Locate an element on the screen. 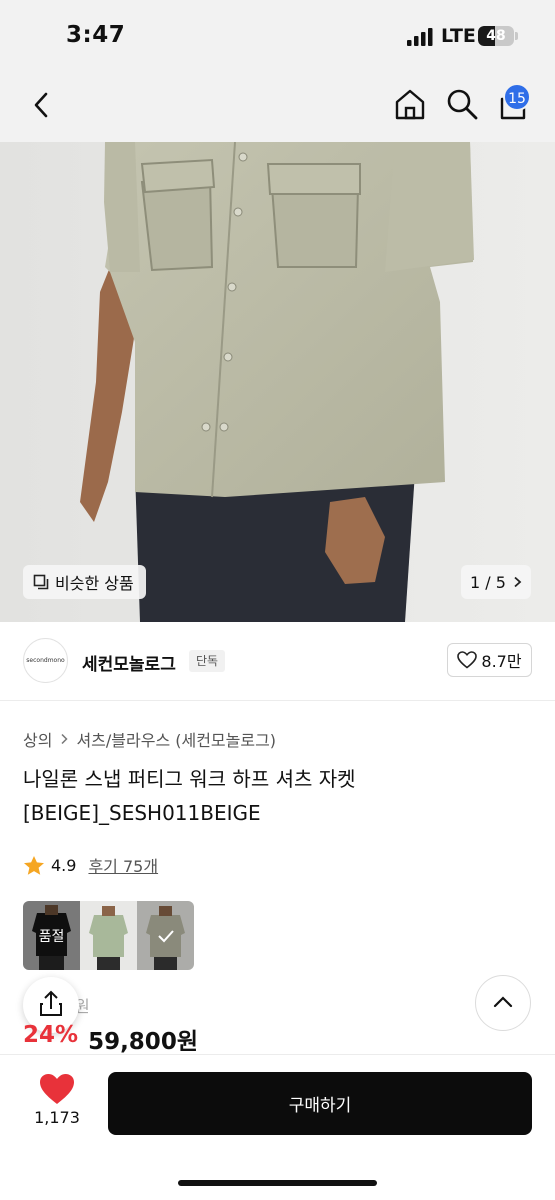  buy-button: 구매하기 is located at coordinates (320, 1103).